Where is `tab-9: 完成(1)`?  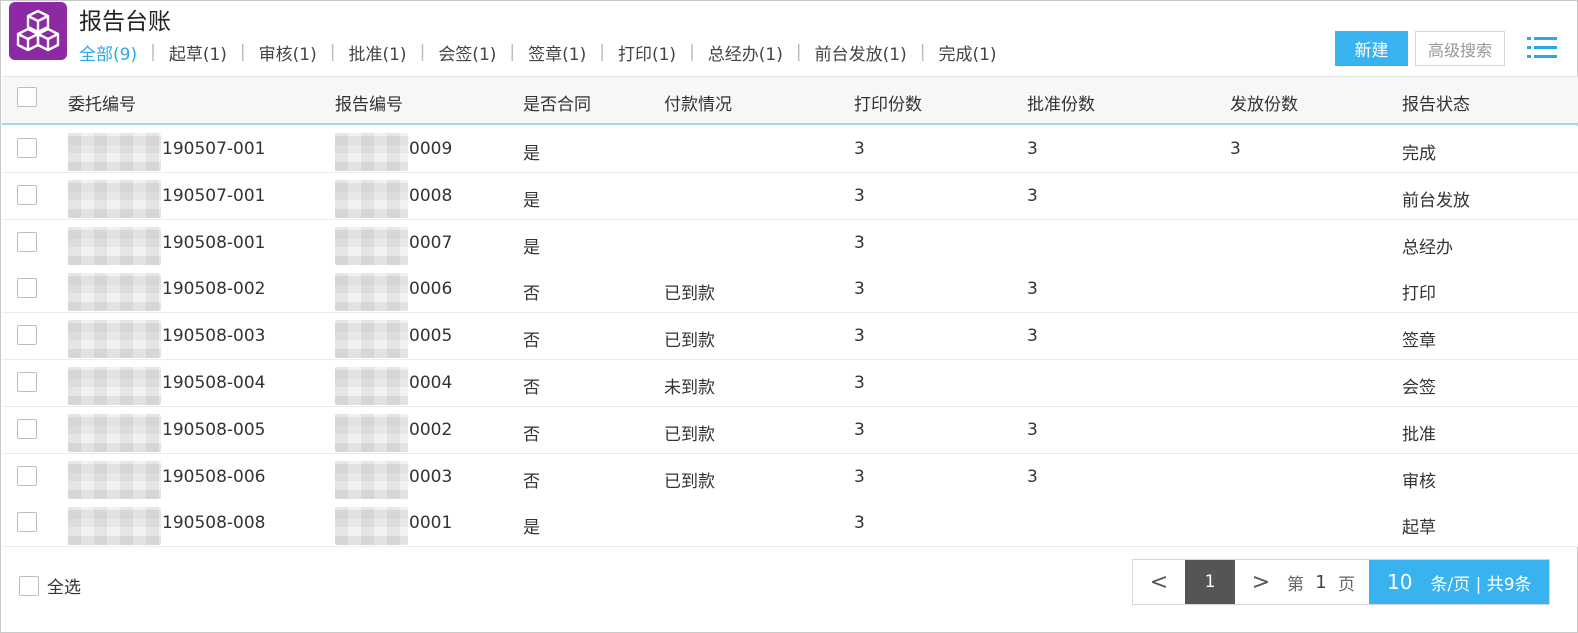
tab-9: 完成(1) is located at coordinates (967, 52).